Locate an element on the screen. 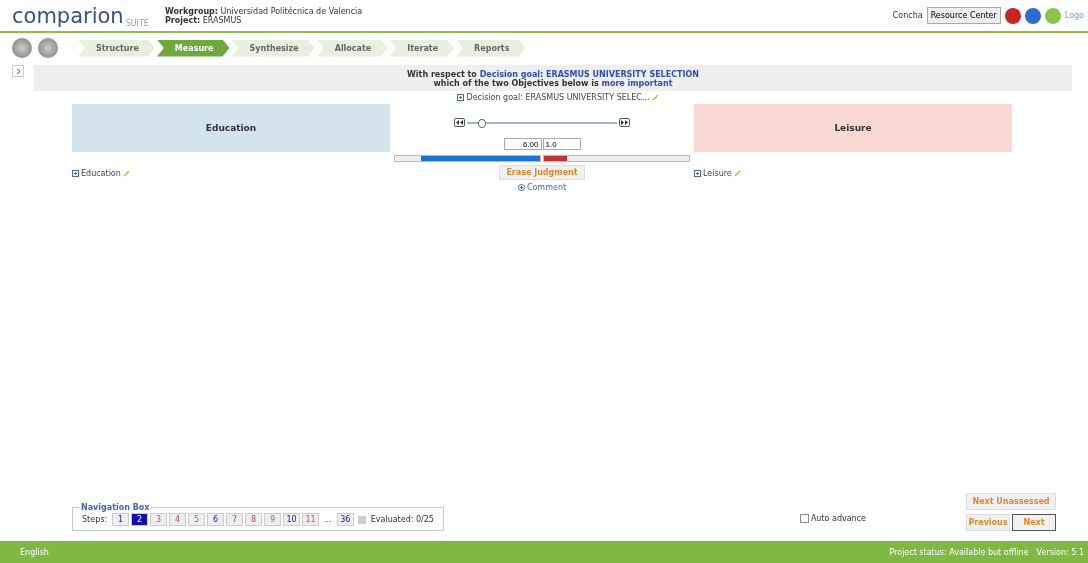 Image resolution: width=1088 pixels, height=563 pixels. project-text: Project: ERASMUS is located at coordinates (203, 20).